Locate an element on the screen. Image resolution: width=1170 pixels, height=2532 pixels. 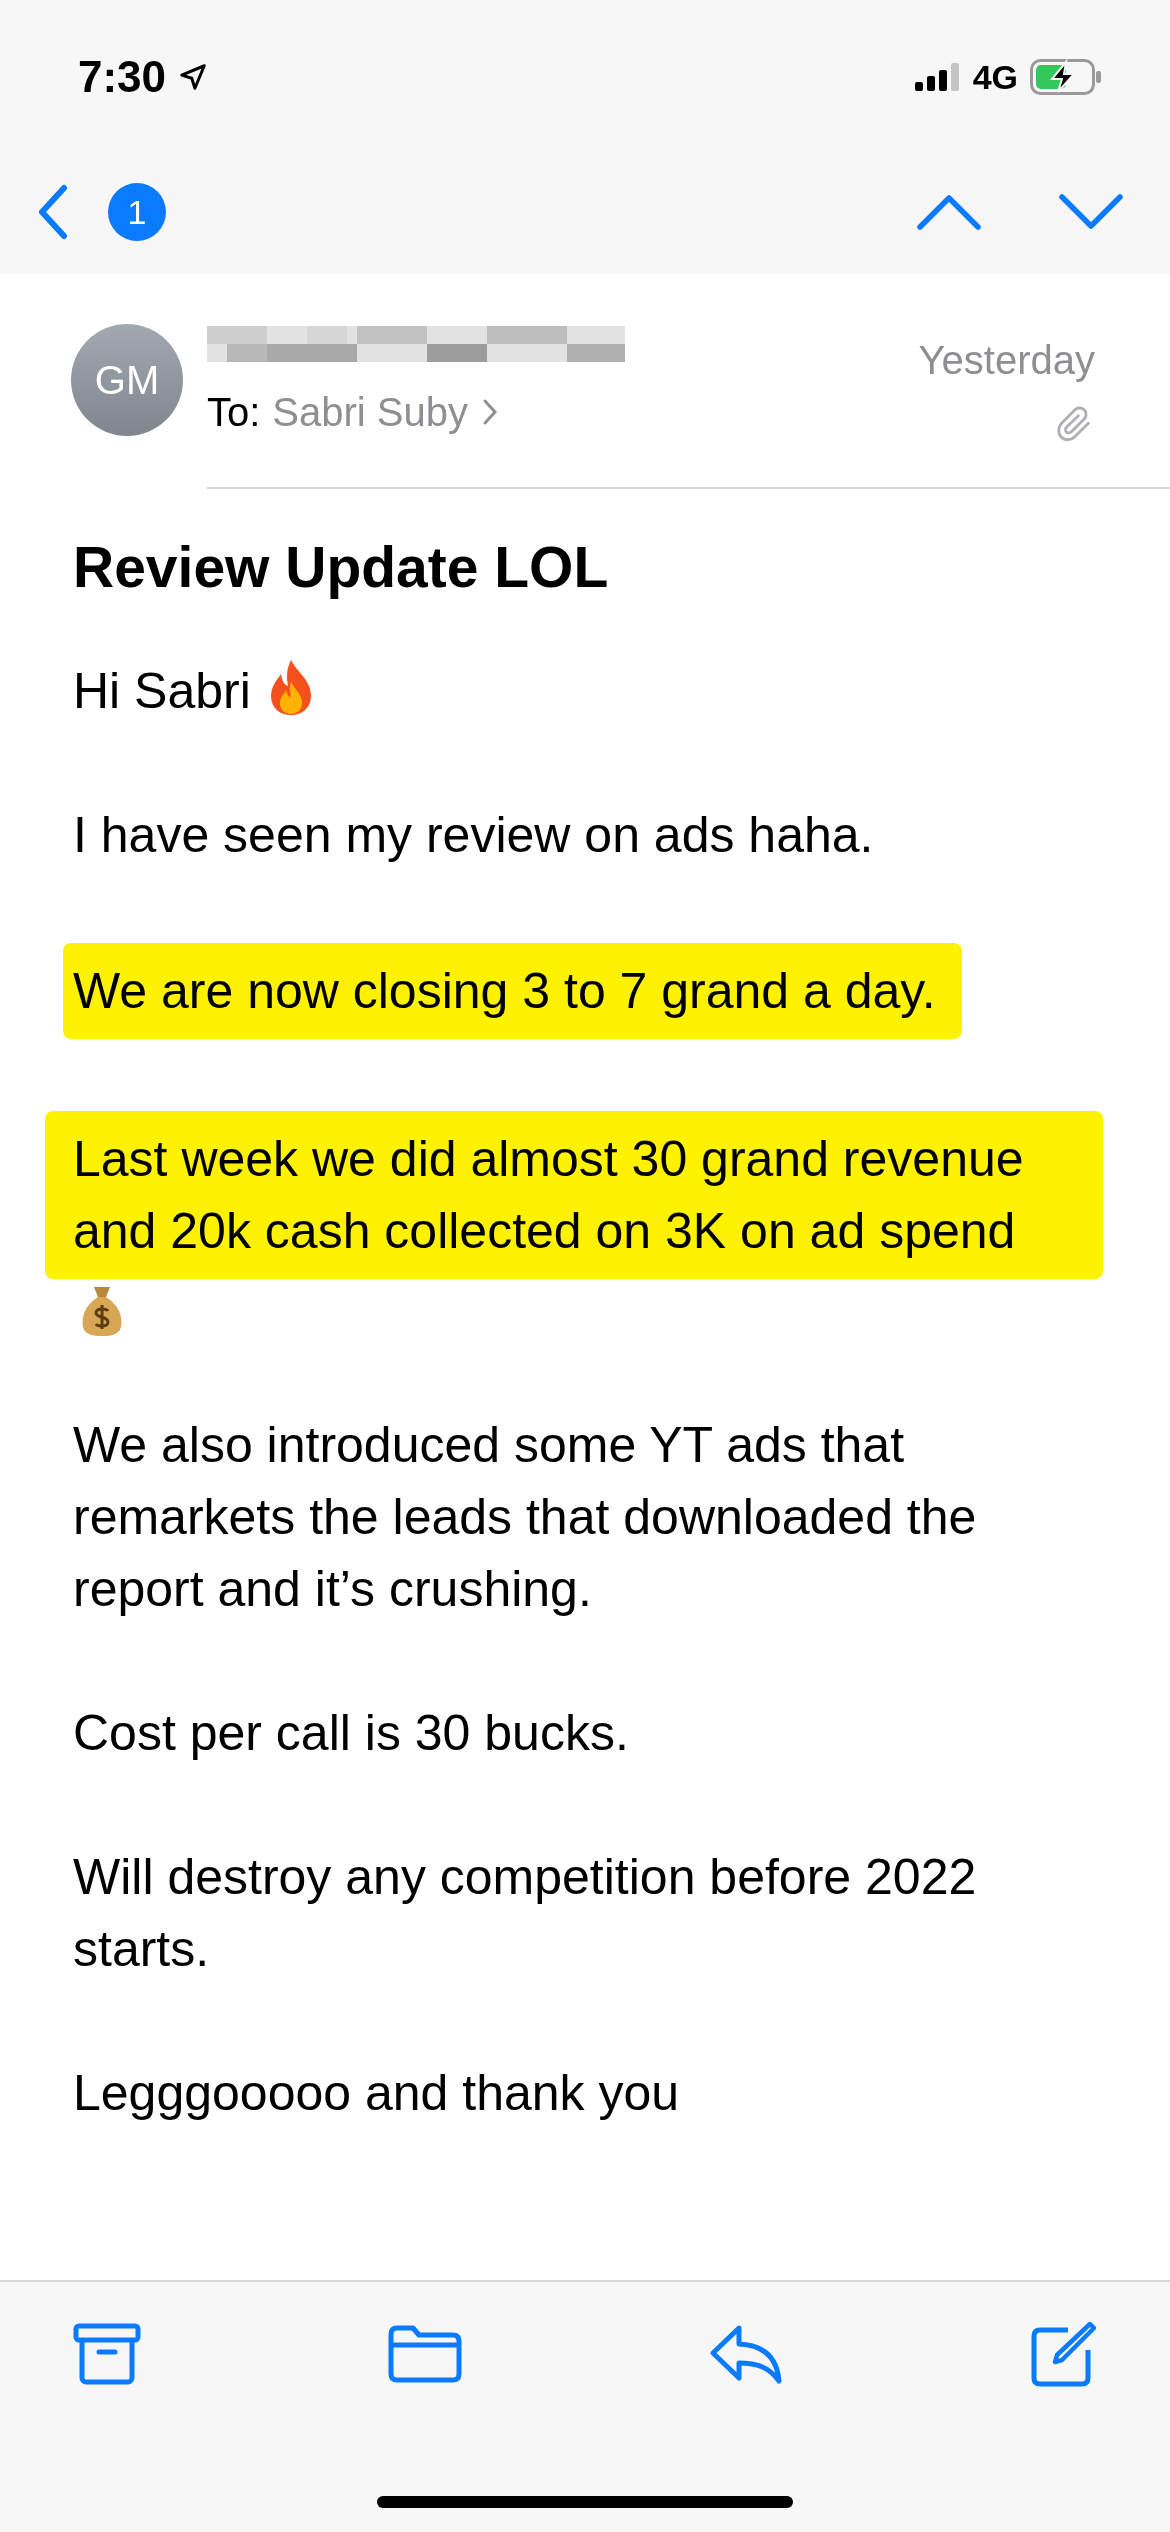
body-text: Cost per call is 30 bucks. is located at coordinates (351, 1732).